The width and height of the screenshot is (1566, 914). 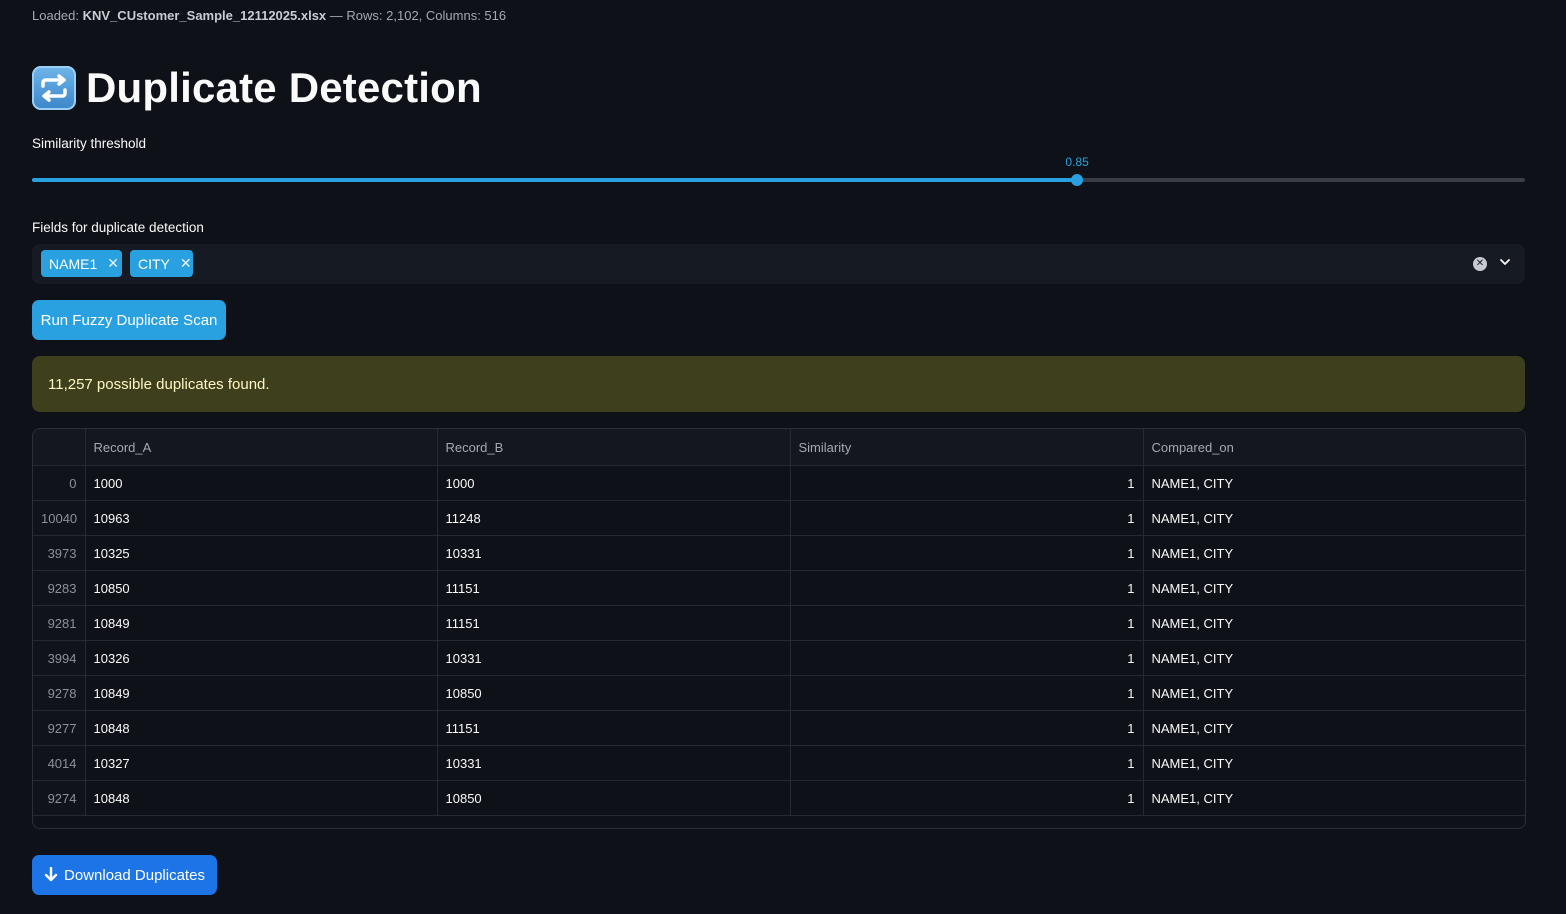 I want to click on column-header-record-b: Record_B, so click(x=614, y=447).